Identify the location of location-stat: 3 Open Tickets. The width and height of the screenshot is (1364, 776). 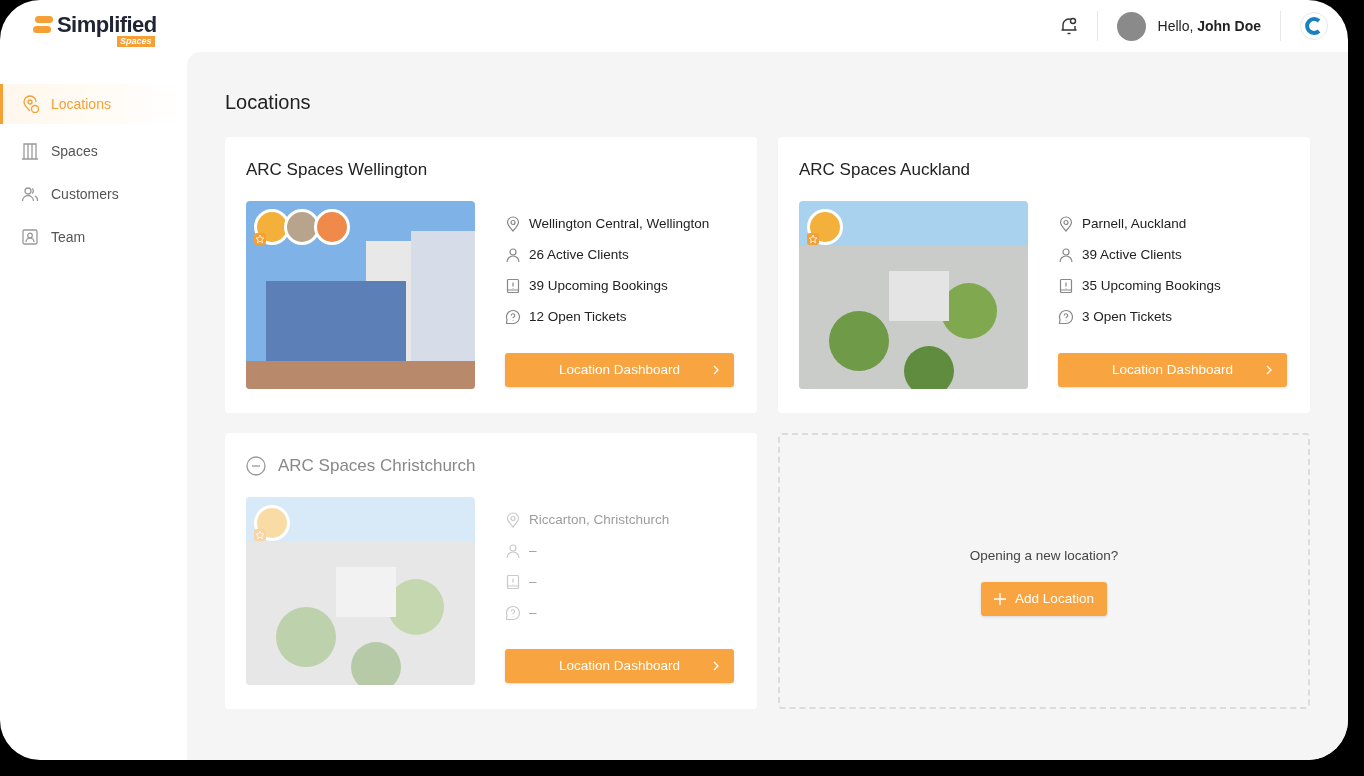
(1127, 316).